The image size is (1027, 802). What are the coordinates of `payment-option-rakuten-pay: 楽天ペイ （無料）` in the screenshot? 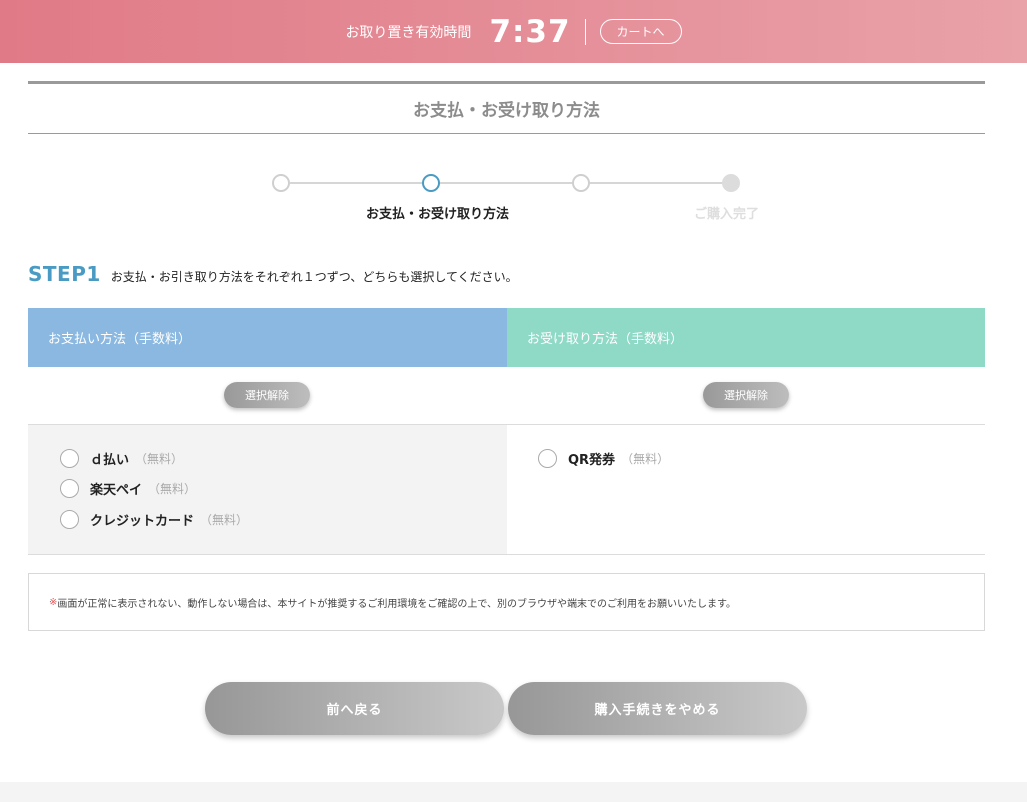 It's located at (128, 488).